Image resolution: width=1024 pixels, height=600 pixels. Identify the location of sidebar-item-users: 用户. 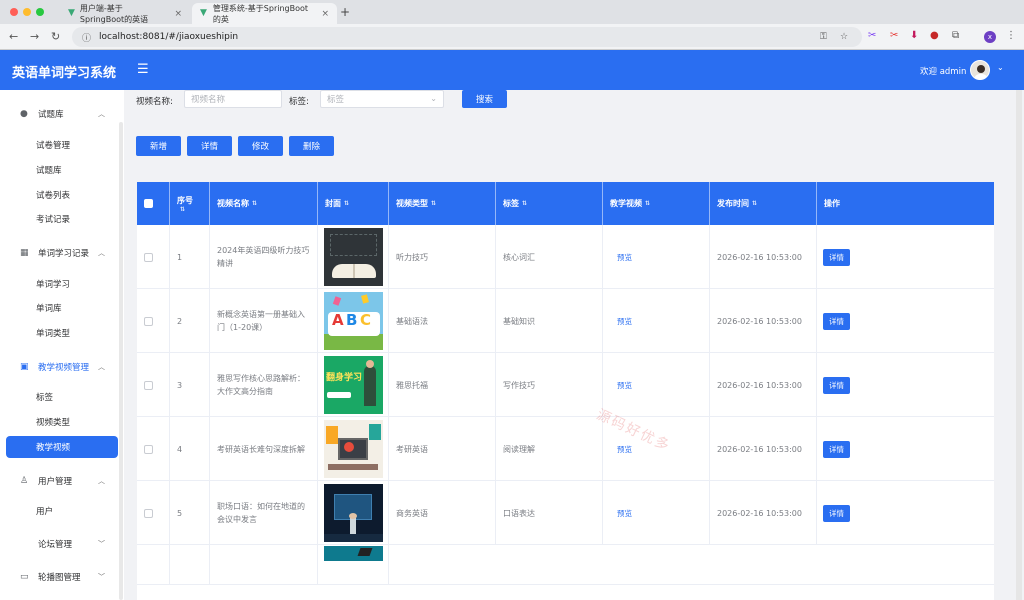
(59, 511).